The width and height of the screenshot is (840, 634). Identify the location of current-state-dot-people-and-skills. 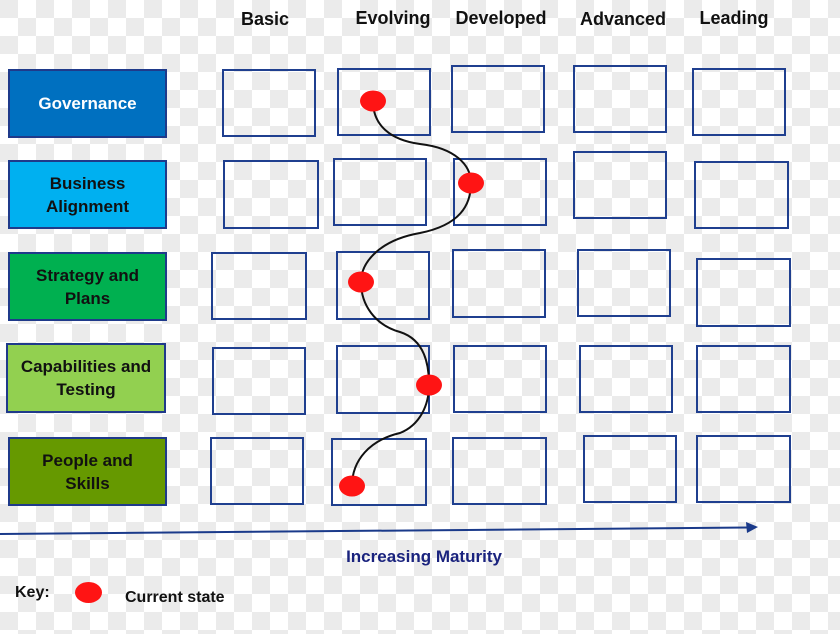
(352, 486).